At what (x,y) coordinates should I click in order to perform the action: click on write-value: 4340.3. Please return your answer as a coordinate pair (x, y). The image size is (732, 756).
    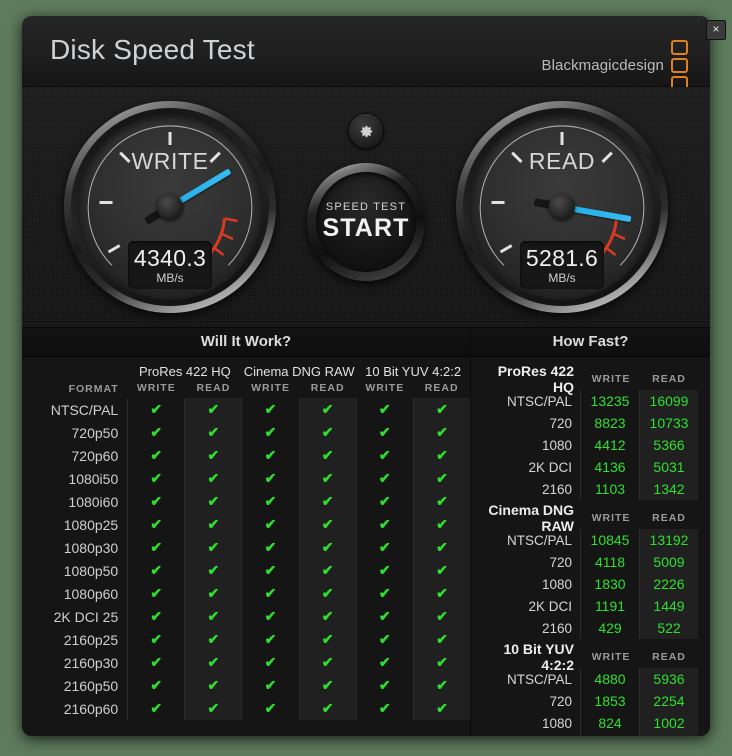
    Looking at the image, I should click on (170, 257).